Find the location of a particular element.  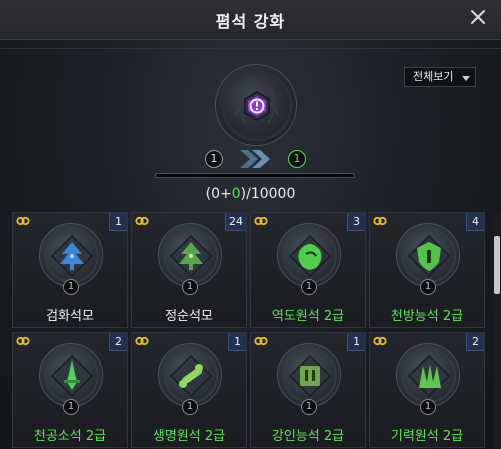

material-name: 검화석모 is located at coordinates (70, 316).